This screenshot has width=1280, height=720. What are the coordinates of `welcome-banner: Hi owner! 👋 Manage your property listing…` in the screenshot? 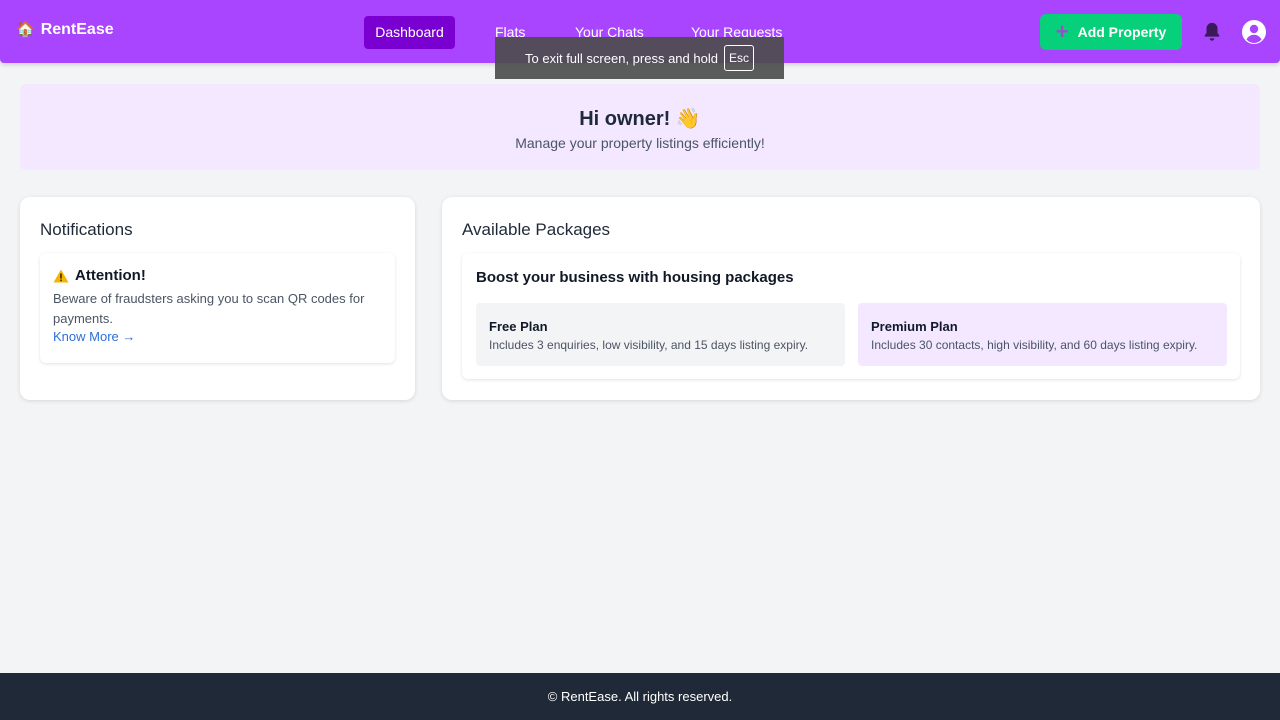 It's located at (640, 127).